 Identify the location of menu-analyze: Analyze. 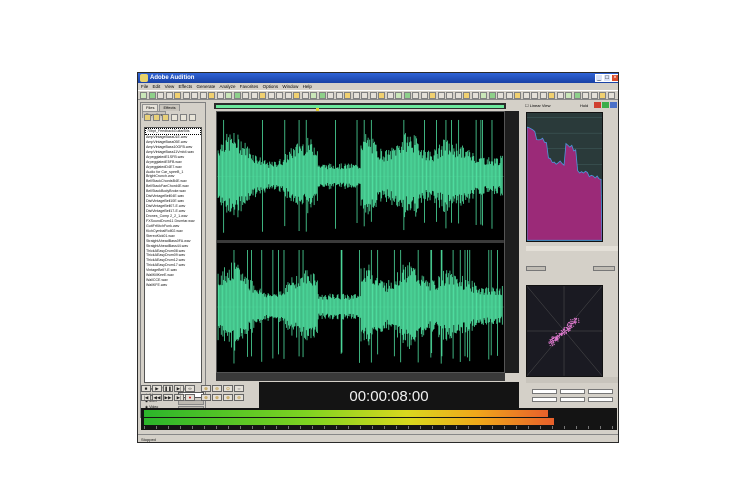
(228, 86).